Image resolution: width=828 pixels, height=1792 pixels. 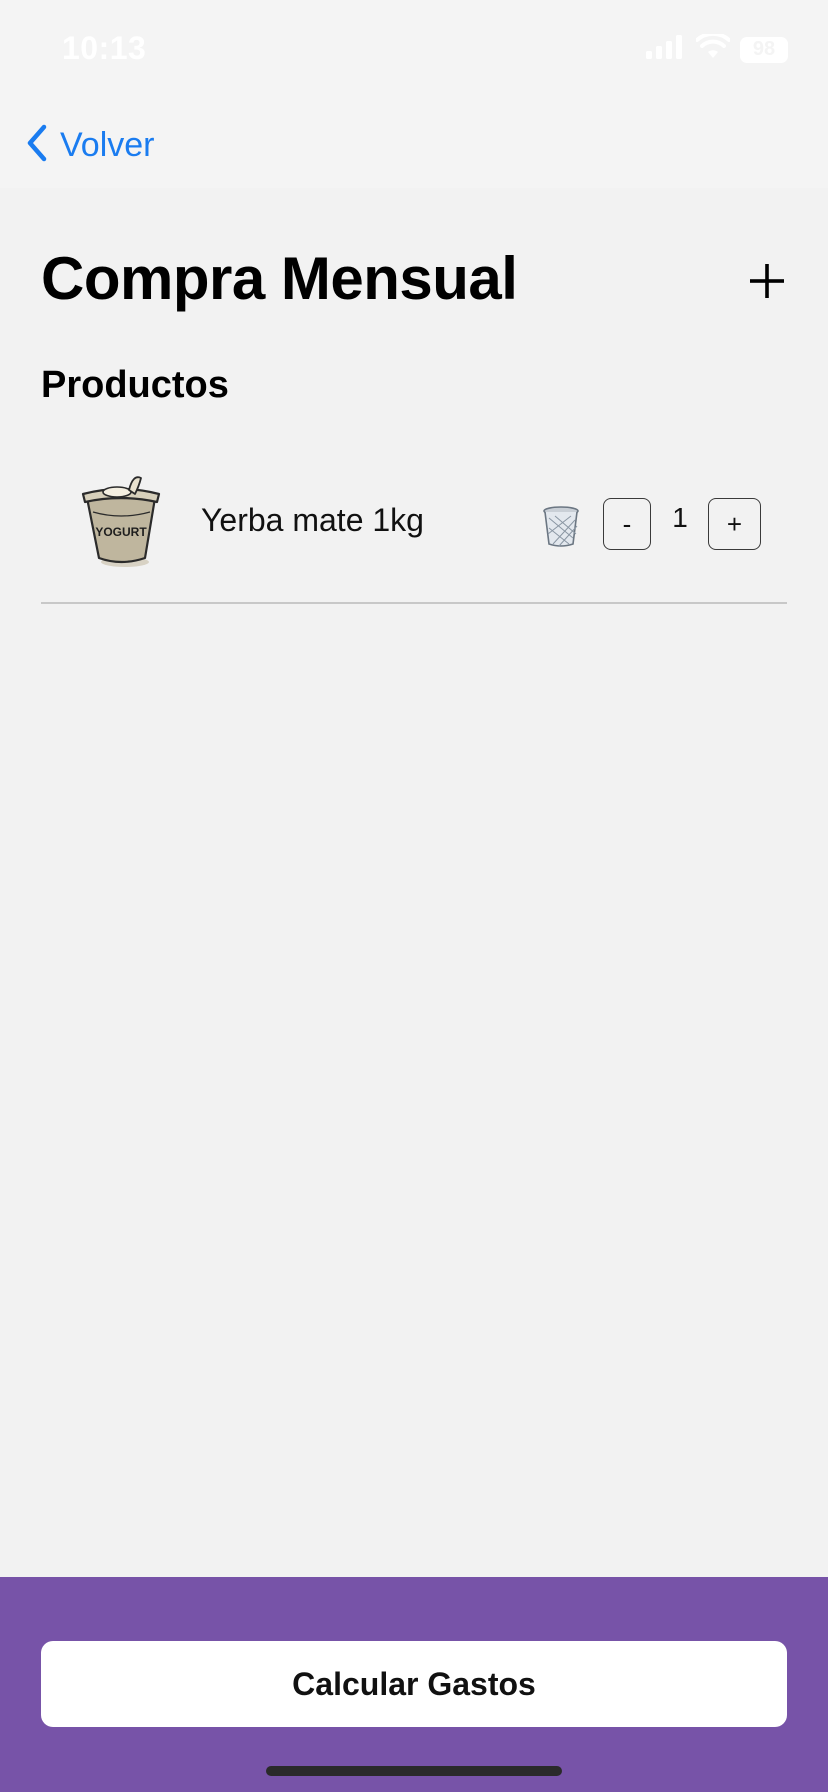 What do you see at coordinates (104, 48) in the screenshot?
I see `status-time: 10:13` at bounding box center [104, 48].